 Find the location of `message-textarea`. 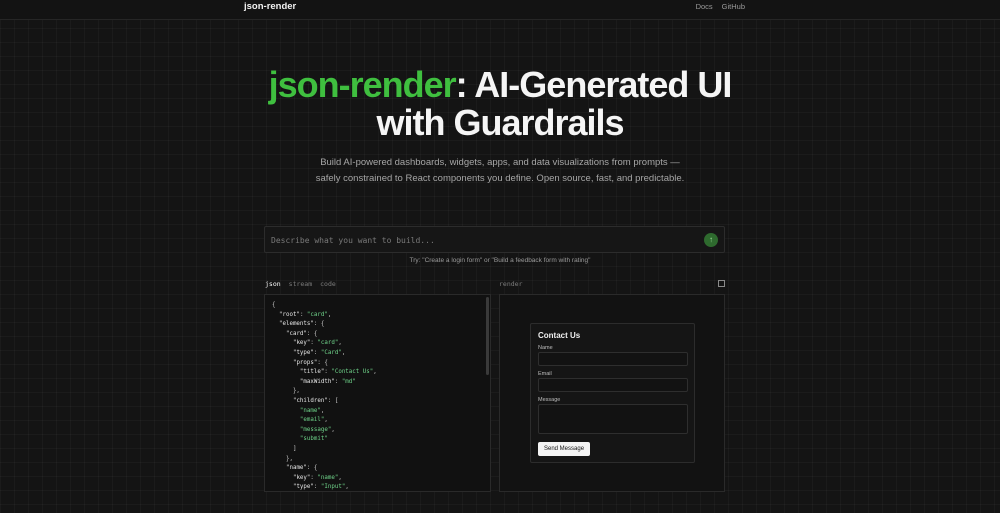

message-textarea is located at coordinates (613, 419).